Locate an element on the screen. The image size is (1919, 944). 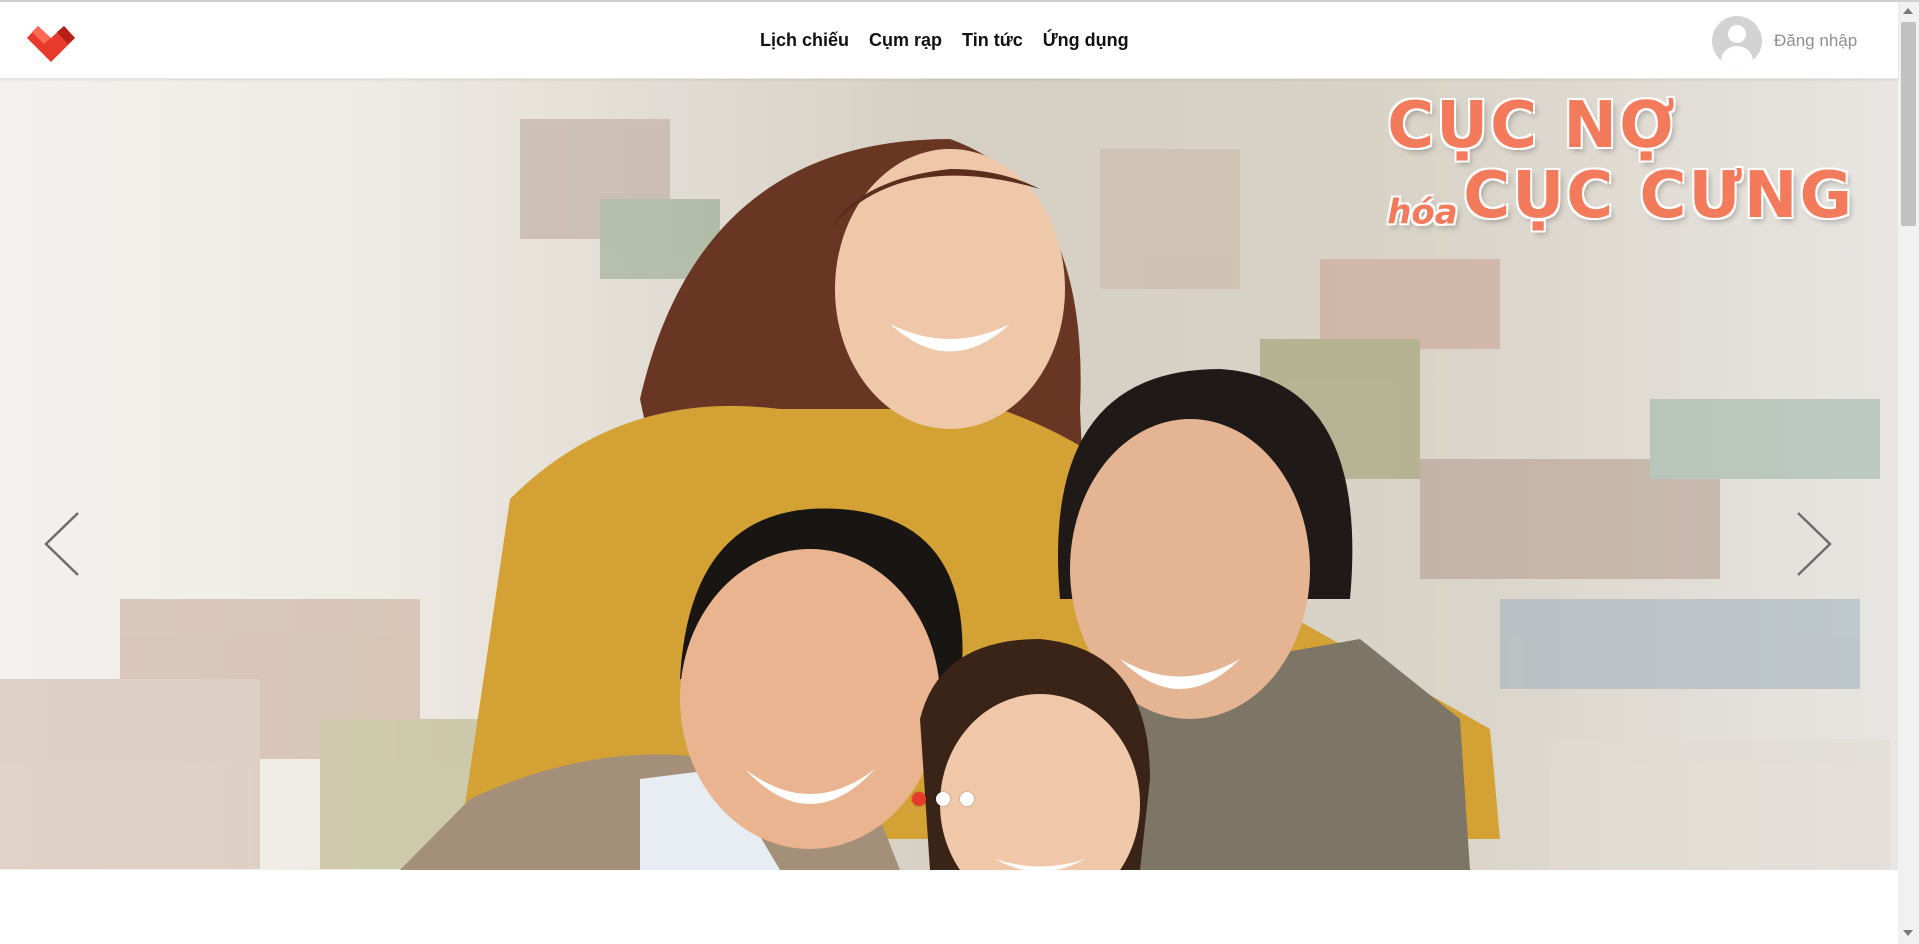
poster-title-line1: CỤC NỢ is located at coordinates (1532, 126).